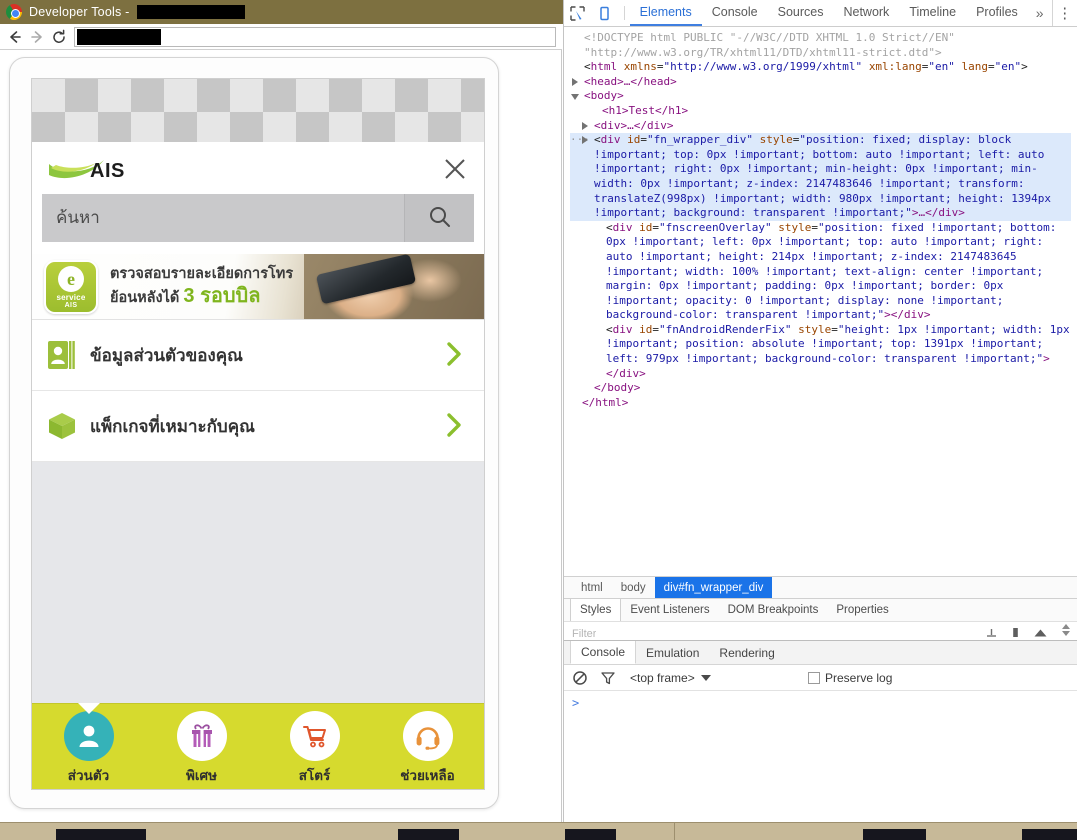 Image resolution: width=1077 pixels, height=840 pixels. What do you see at coordinates (820, 126) in the screenshot?
I see `dom-div-collapsed: <div>…</div>` at bounding box center [820, 126].